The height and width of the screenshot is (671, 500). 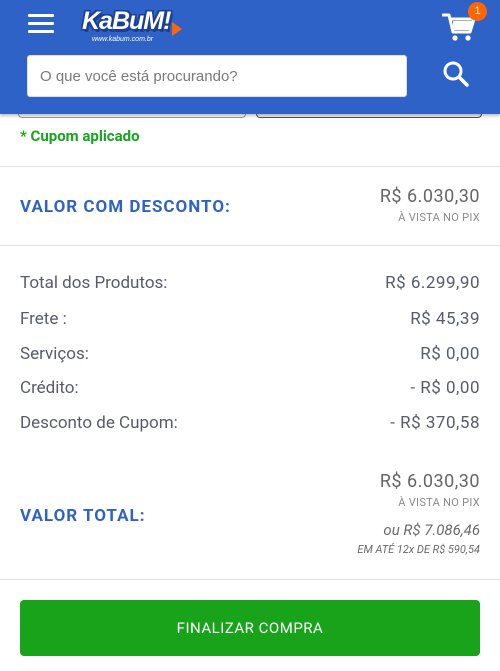 What do you see at coordinates (217, 76) in the screenshot?
I see `search-input` at bounding box center [217, 76].